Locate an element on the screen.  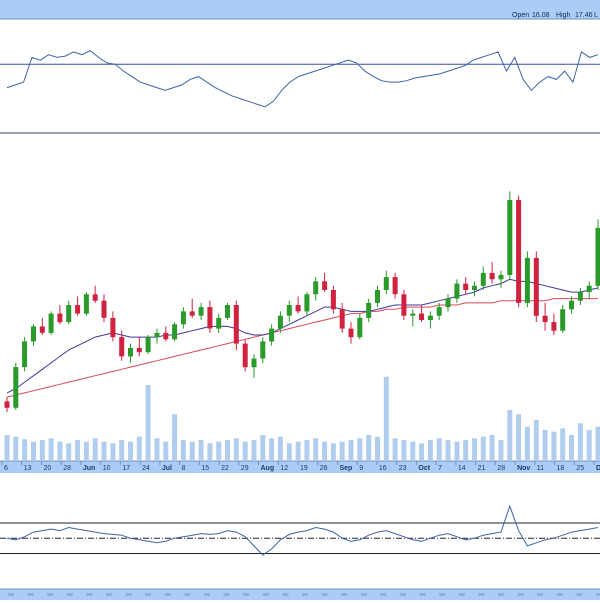
x-axis-label: 17 is located at coordinates (126, 468).